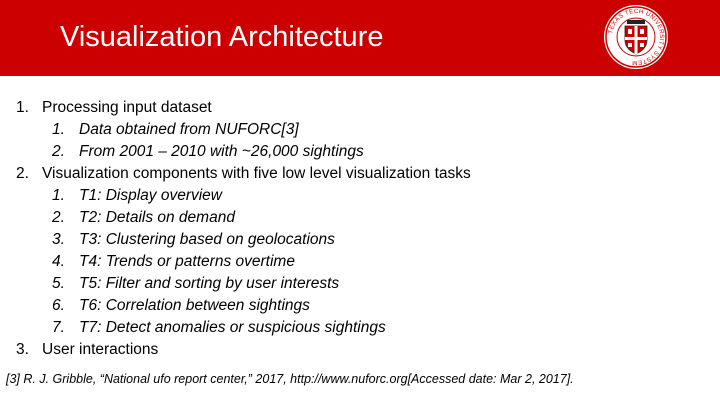 This screenshot has width=720, height=405. What do you see at coordinates (222, 37) in the screenshot?
I see `slide-title: Visualization Architecture` at bounding box center [222, 37].